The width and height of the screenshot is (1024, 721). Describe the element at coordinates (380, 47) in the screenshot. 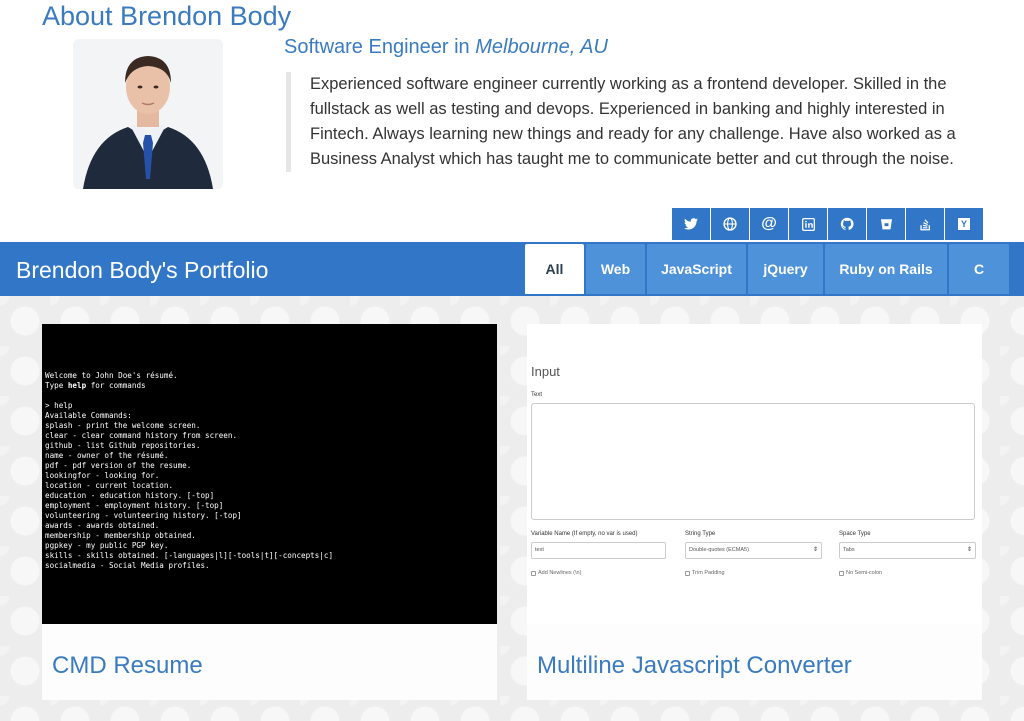

I see `job-title: Software Engineer in` at that location.